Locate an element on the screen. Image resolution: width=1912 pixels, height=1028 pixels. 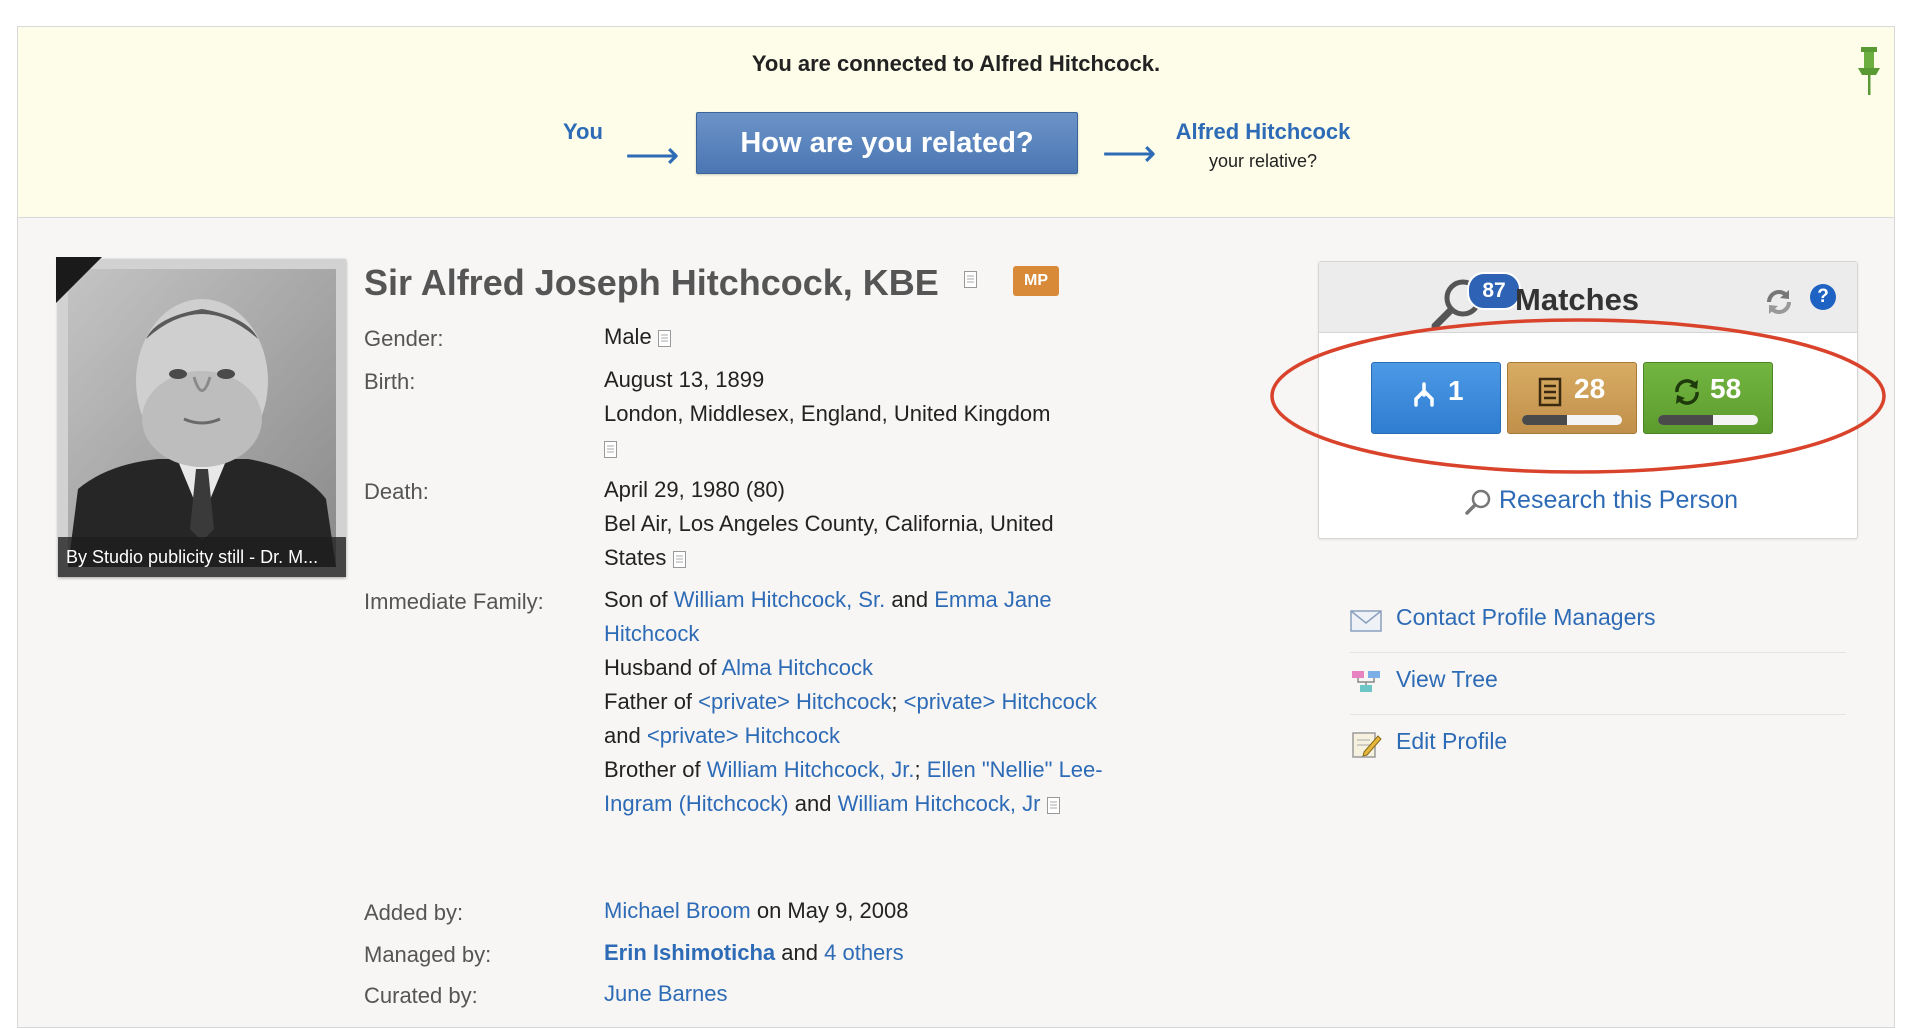
contact-managers-action: Contact Profile Managers is located at coordinates (1598, 621).